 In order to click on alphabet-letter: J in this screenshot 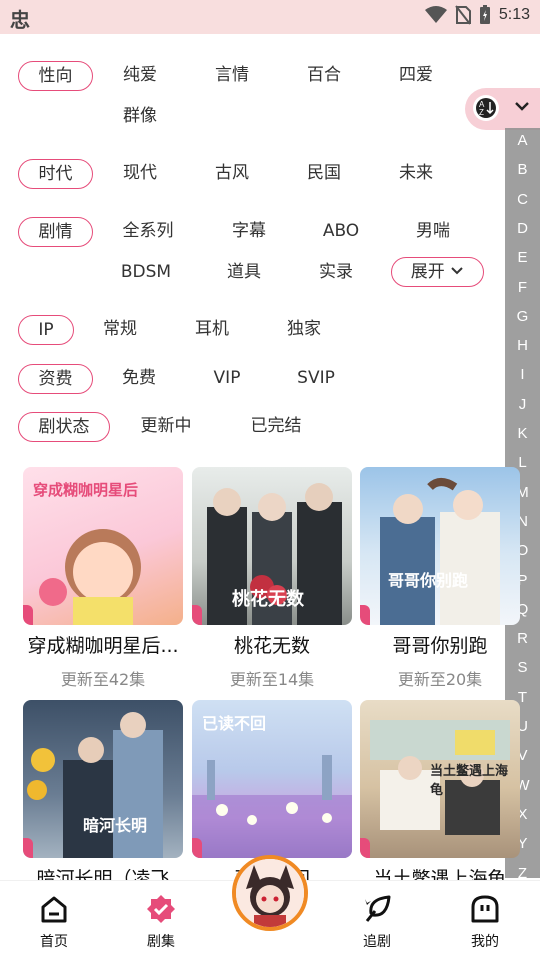, I will do `click(522, 404)`.